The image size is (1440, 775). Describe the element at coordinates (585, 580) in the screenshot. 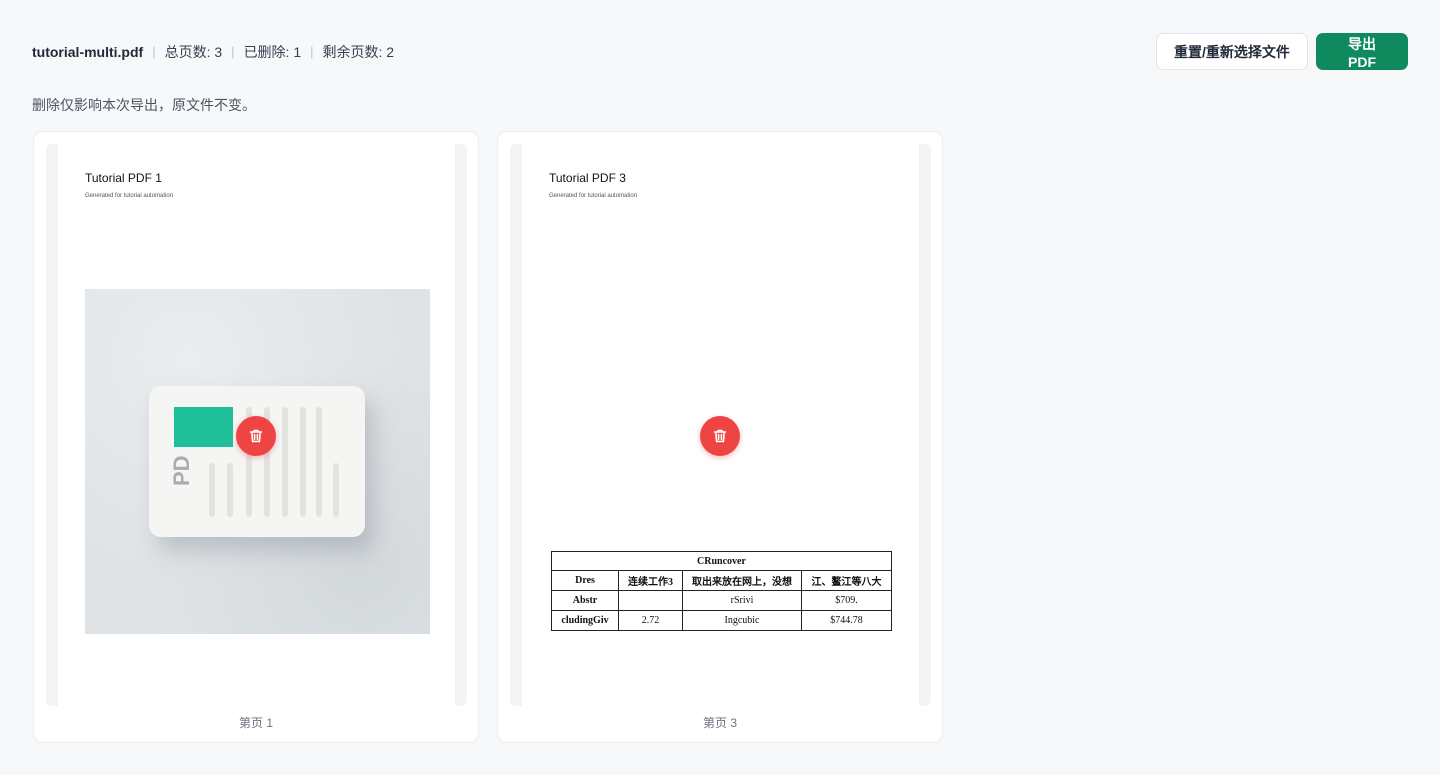

I see `table-header: Dres` at that location.